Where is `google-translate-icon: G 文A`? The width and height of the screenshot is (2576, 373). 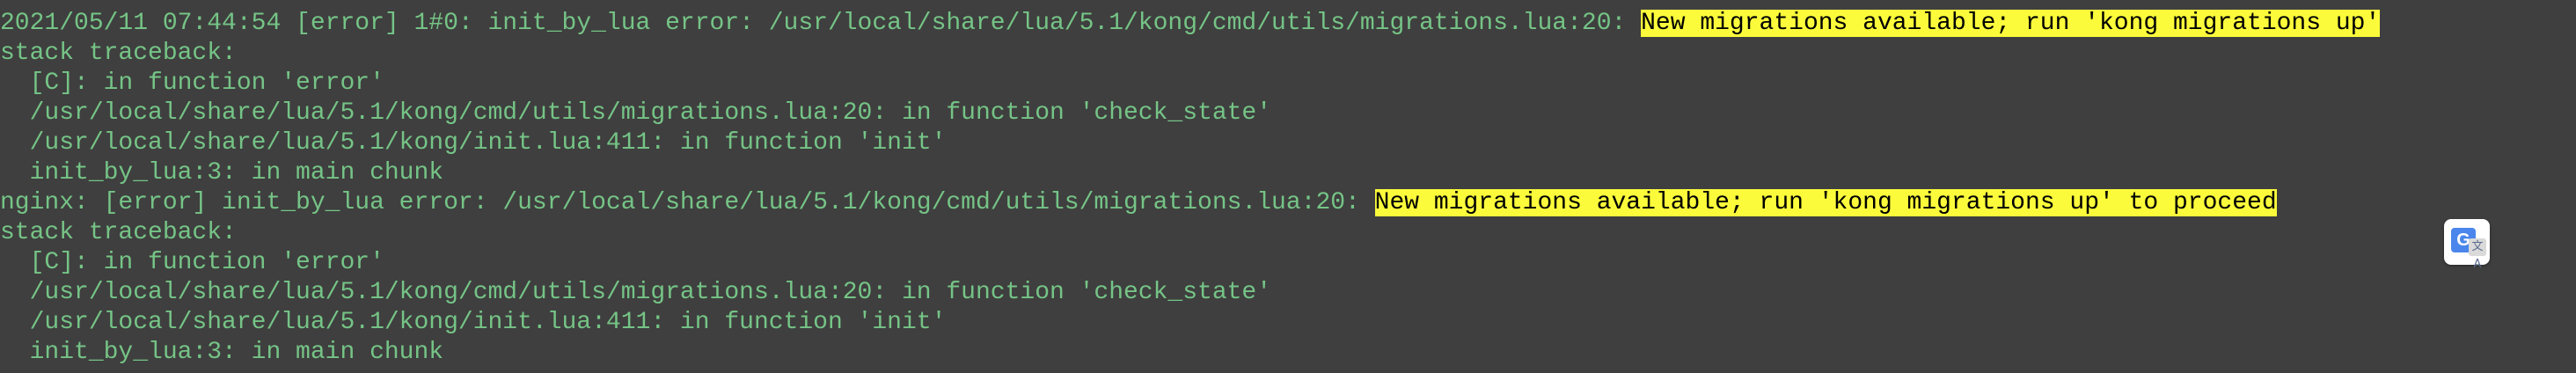 google-translate-icon: G 文A is located at coordinates (2467, 245).